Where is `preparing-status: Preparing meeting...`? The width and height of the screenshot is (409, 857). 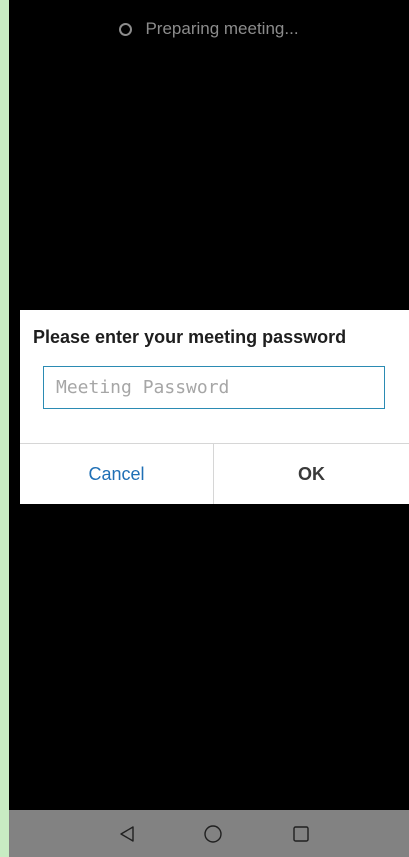 preparing-status: Preparing meeting... is located at coordinates (209, 29).